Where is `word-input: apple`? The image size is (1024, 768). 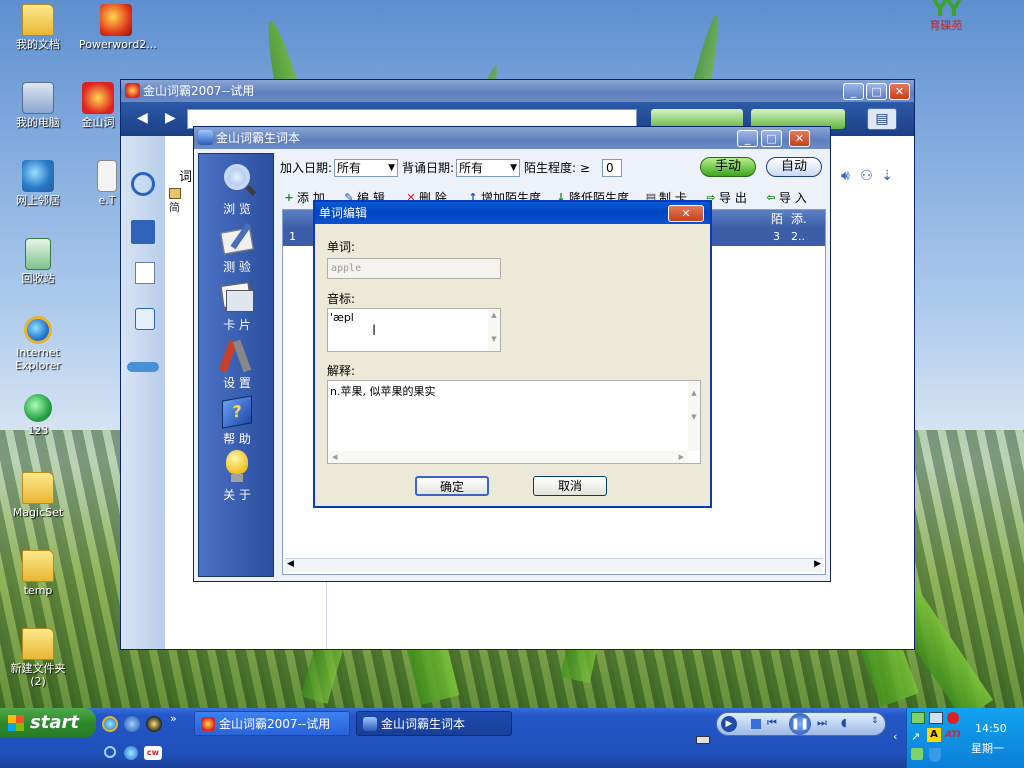
word-input: apple is located at coordinates (414, 268).